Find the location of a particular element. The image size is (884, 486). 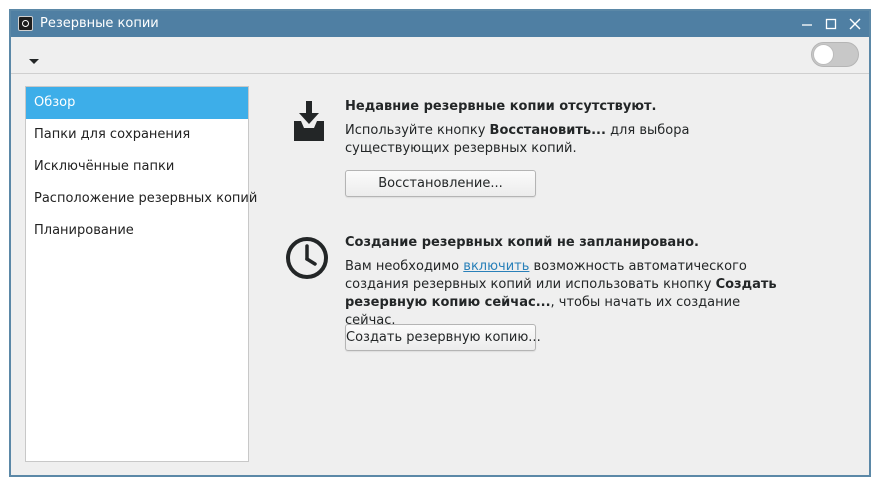

app-icon is located at coordinates (25, 23).